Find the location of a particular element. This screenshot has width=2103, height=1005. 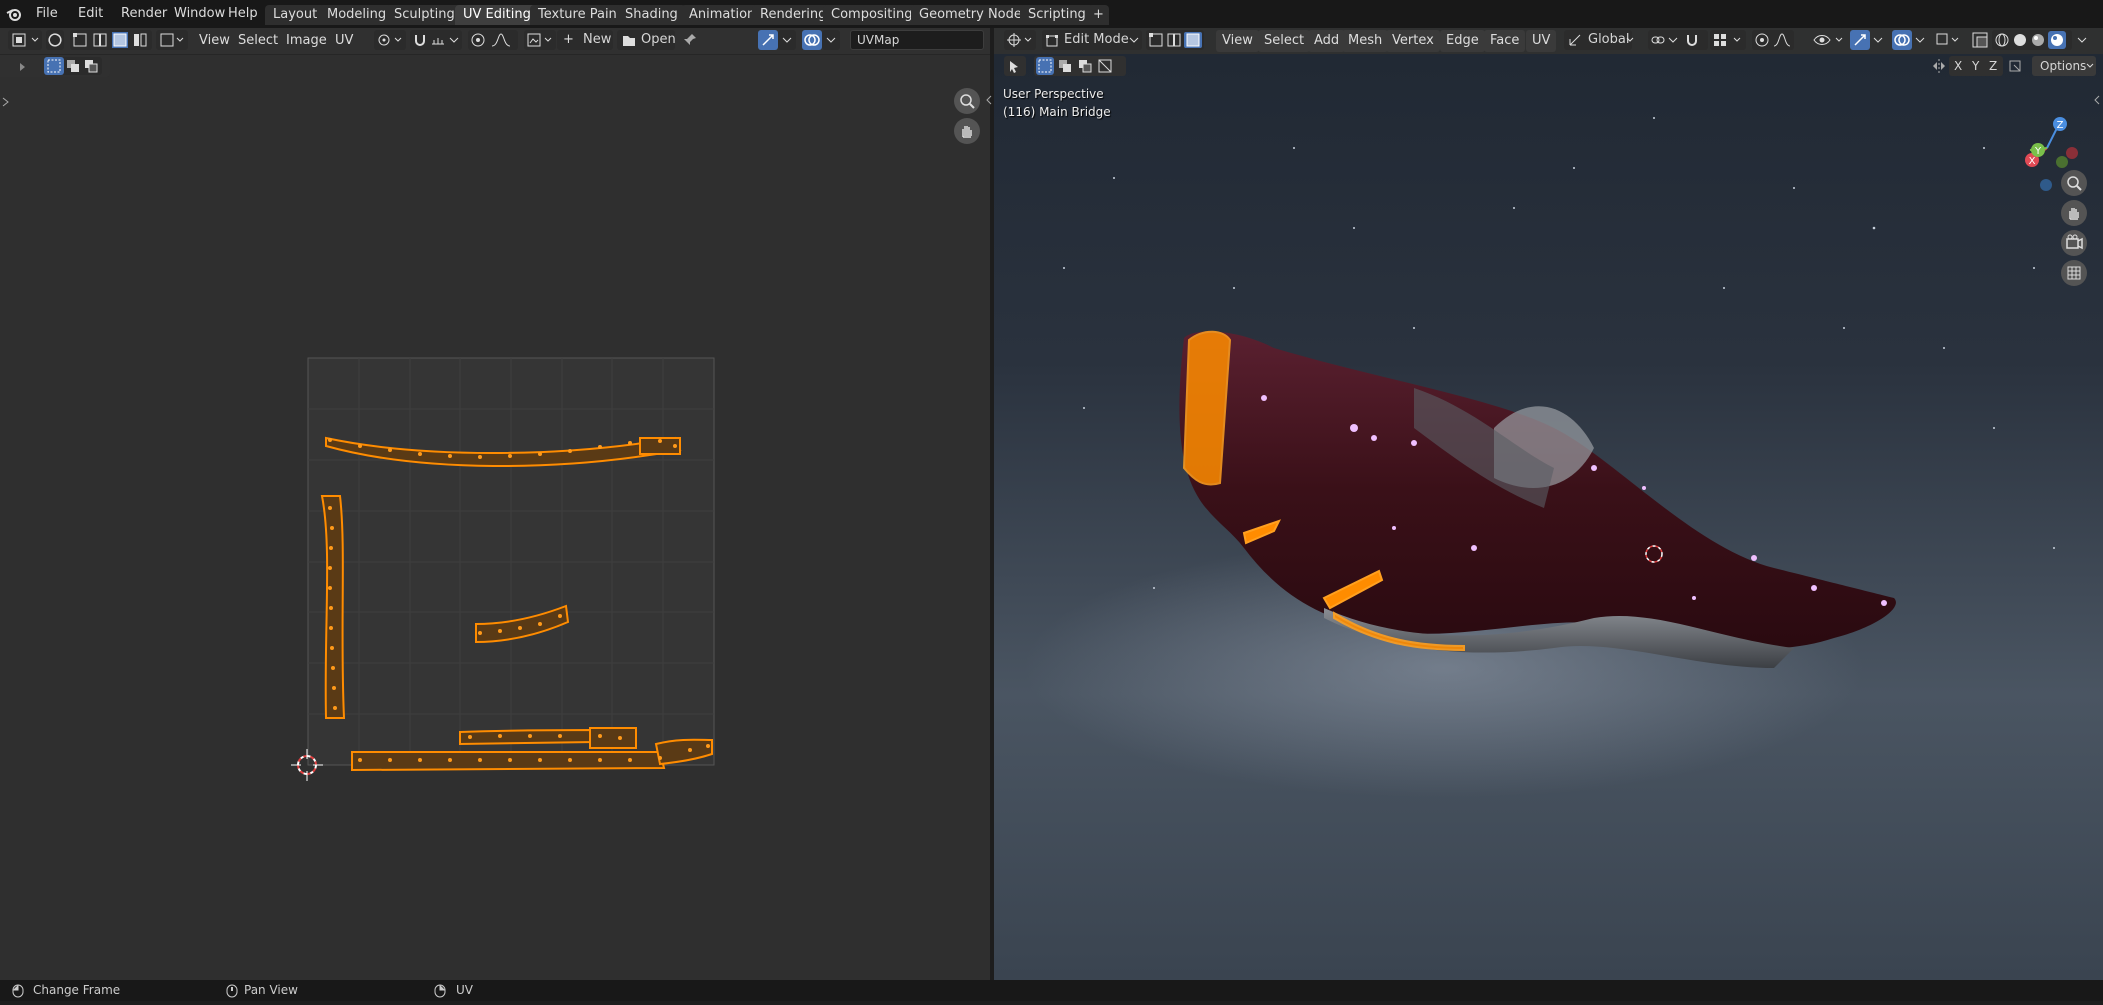

orientation-dropdown: Global is located at coordinates (1599, 40).